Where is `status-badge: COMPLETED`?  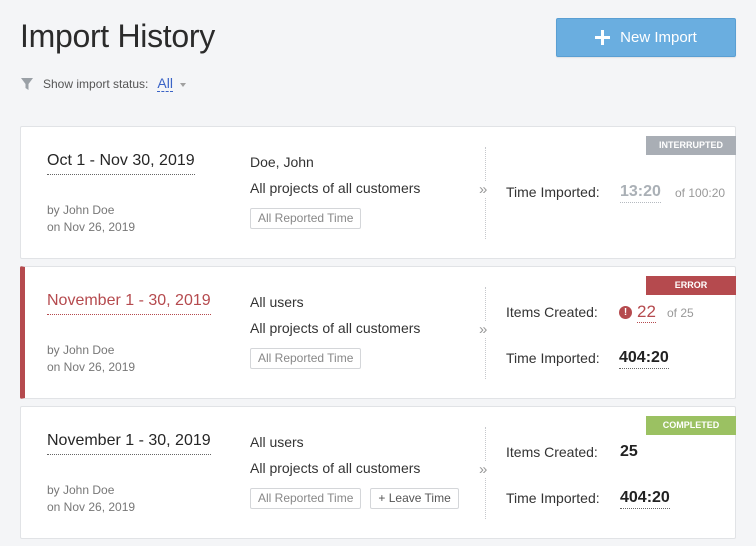
status-badge: COMPLETED is located at coordinates (691, 425).